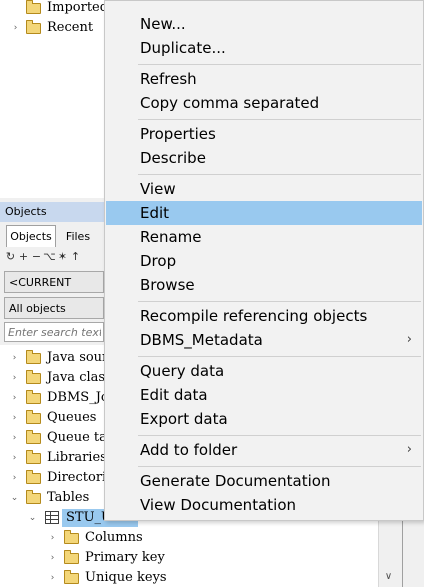  Describe the element at coordinates (264, 395) in the screenshot. I see `menu-item-edit-data: Edit data` at that location.